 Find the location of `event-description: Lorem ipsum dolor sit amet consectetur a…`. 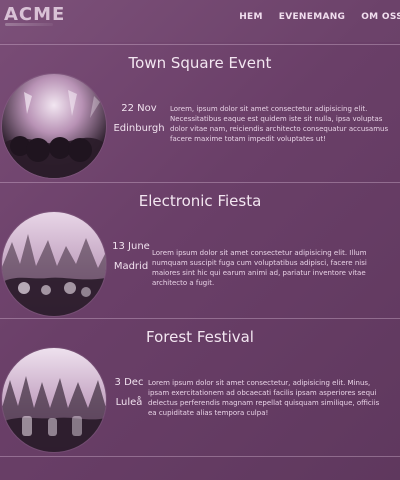

event-description: Lorem ipsum dolor sit amet consectetur a… is located at coordinates (259, 268).